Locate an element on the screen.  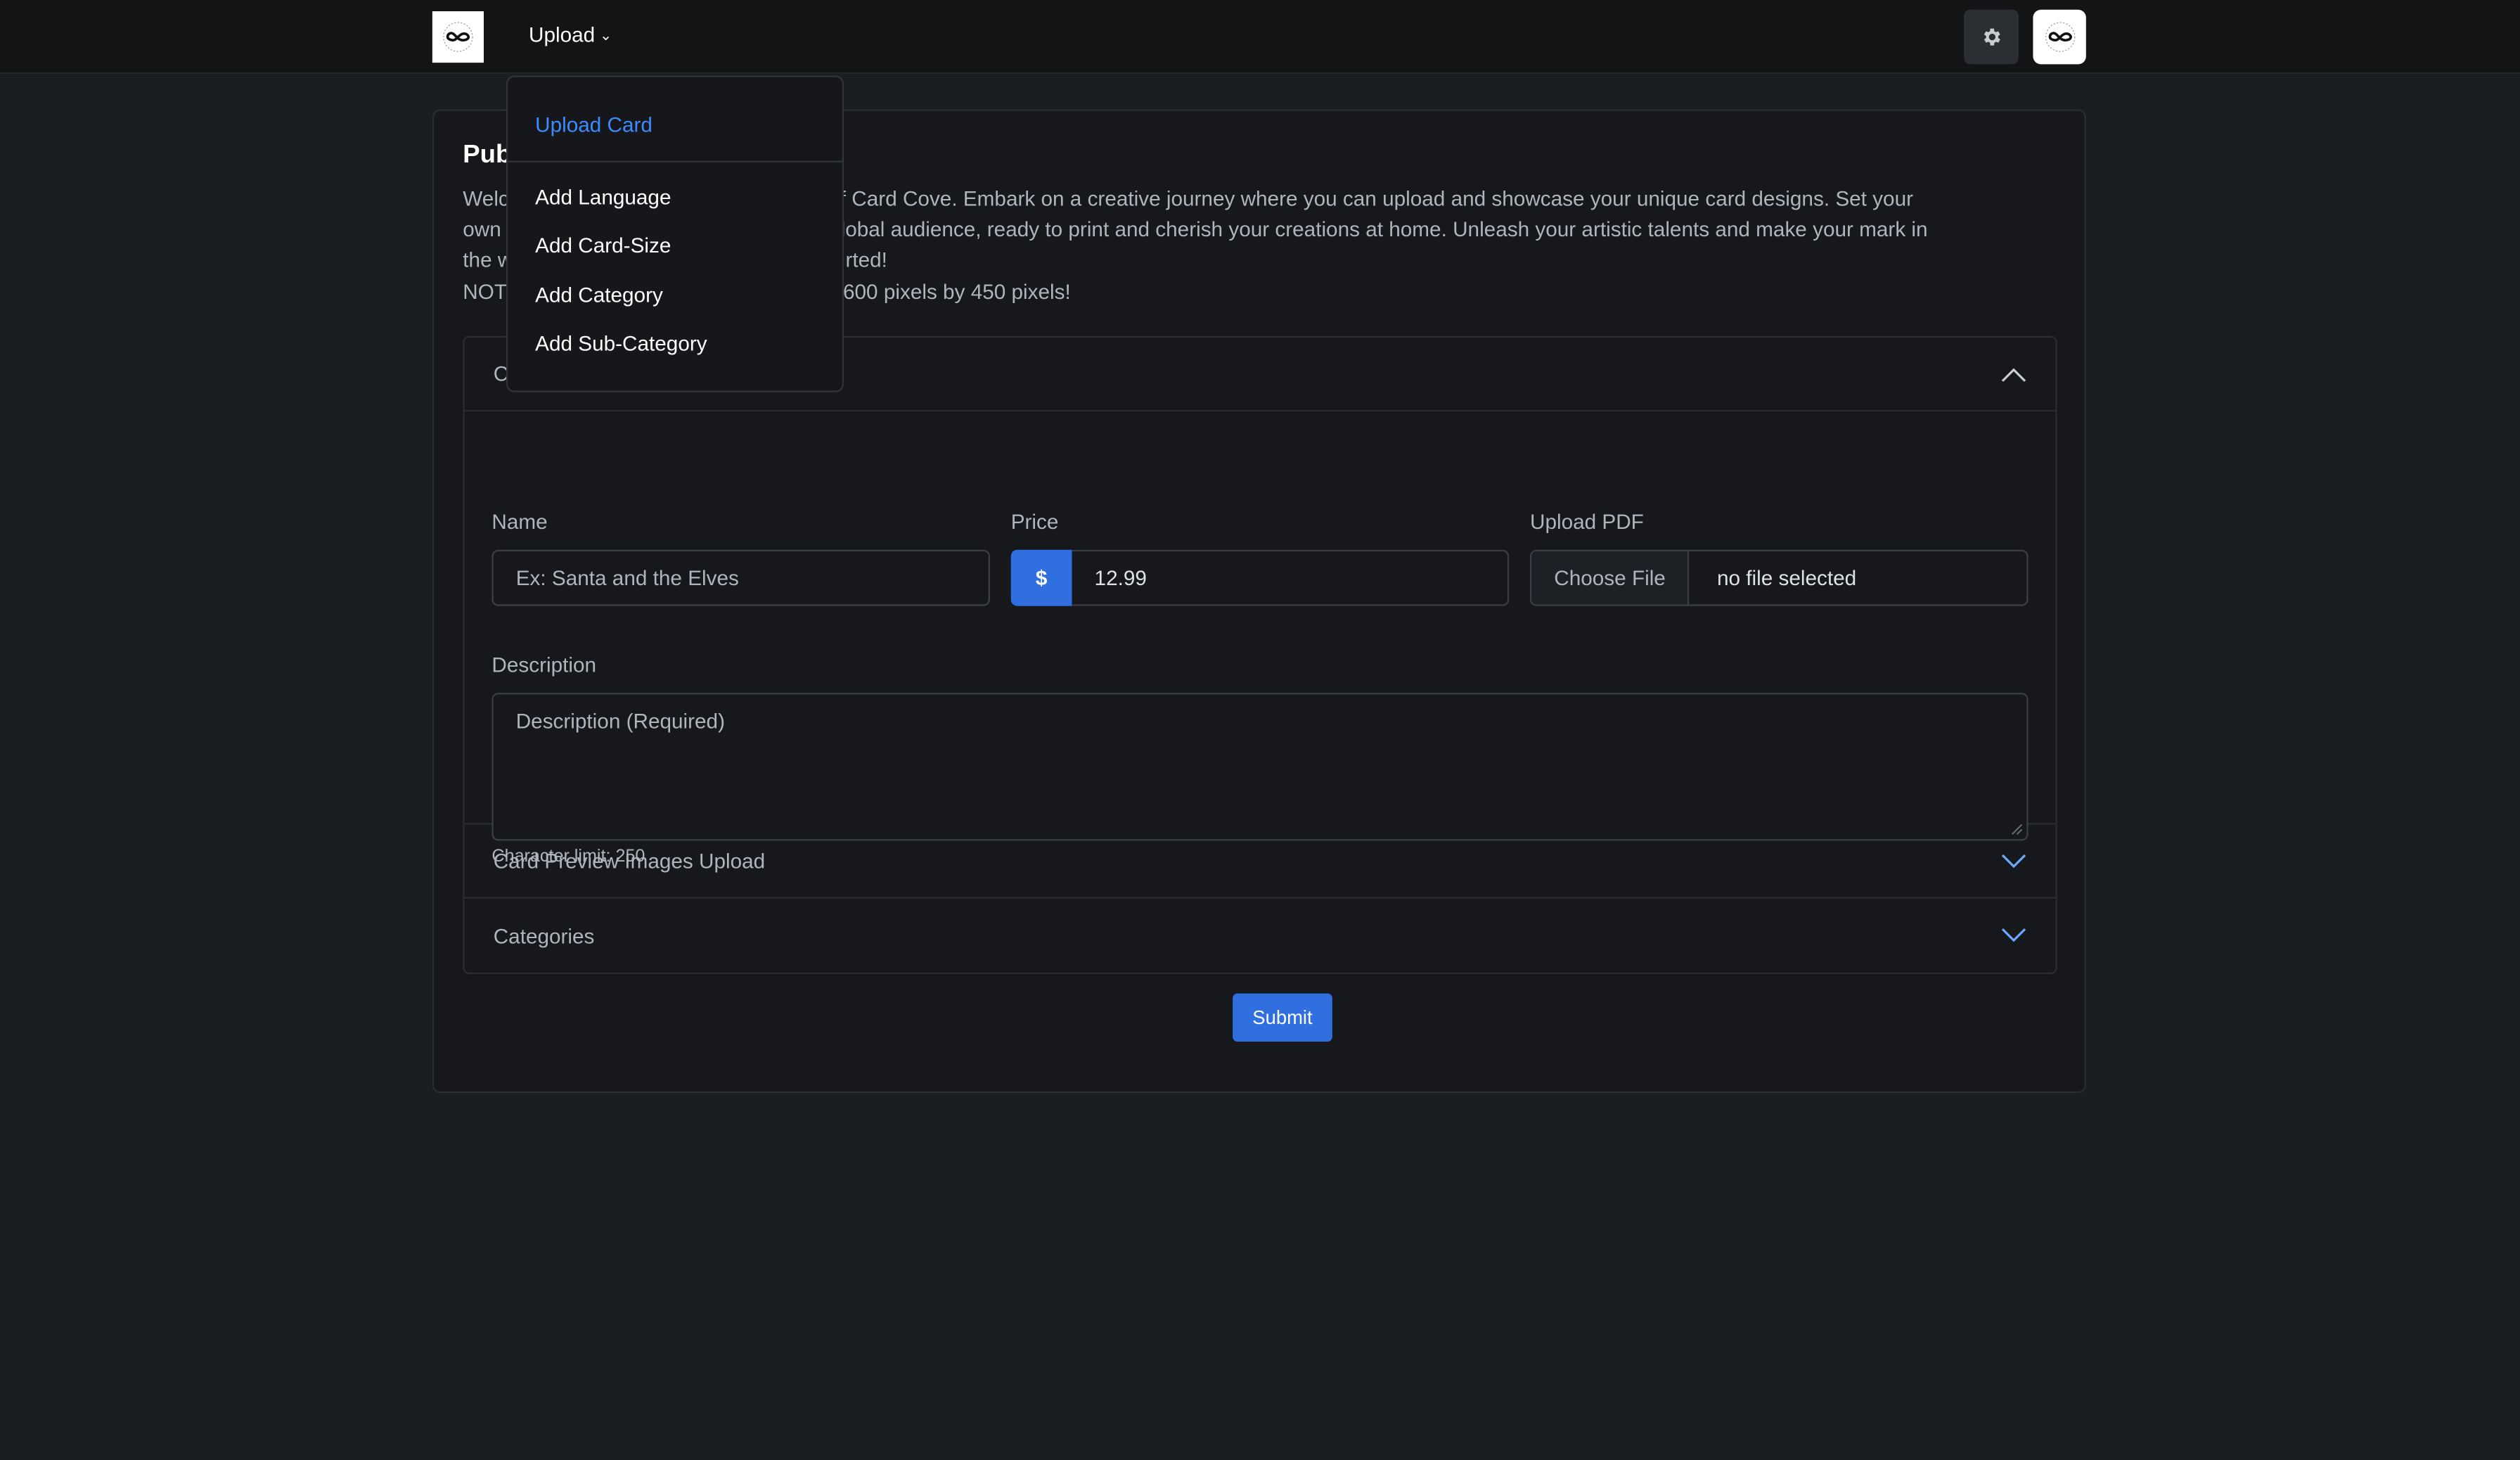
resize-handle-icon is located at coordinates (2016, 829).